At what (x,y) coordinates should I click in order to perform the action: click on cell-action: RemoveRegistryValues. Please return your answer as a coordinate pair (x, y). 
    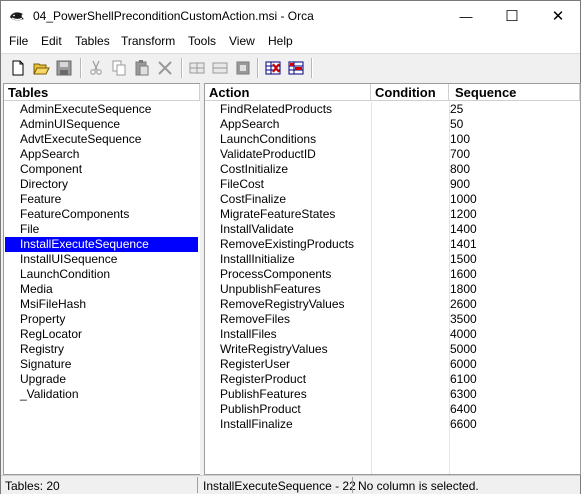
    Looking at the image, I should click on (295, 304).